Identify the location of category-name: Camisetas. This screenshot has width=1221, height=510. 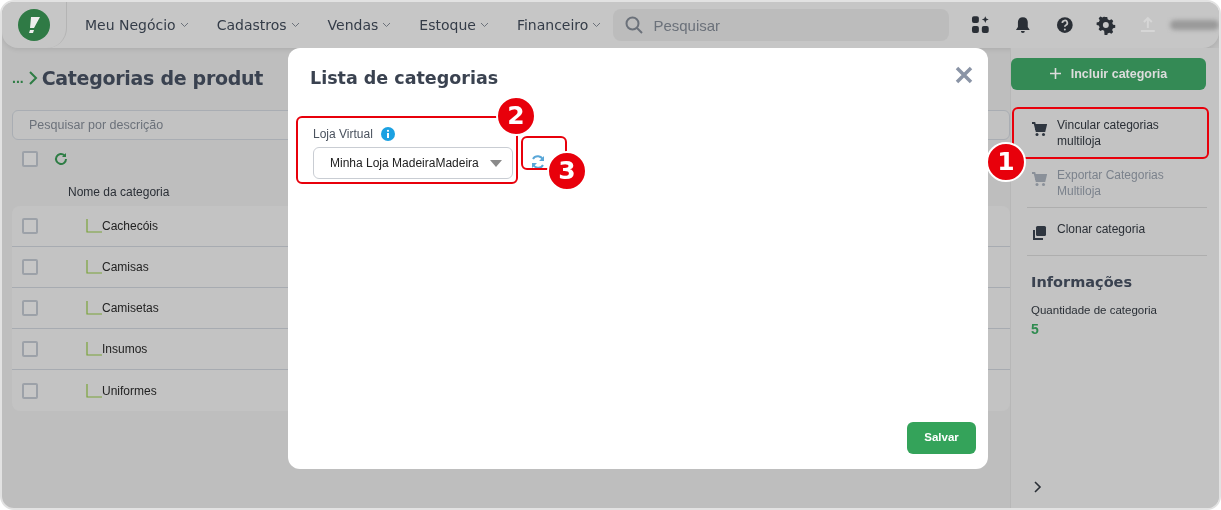
(130, 308).